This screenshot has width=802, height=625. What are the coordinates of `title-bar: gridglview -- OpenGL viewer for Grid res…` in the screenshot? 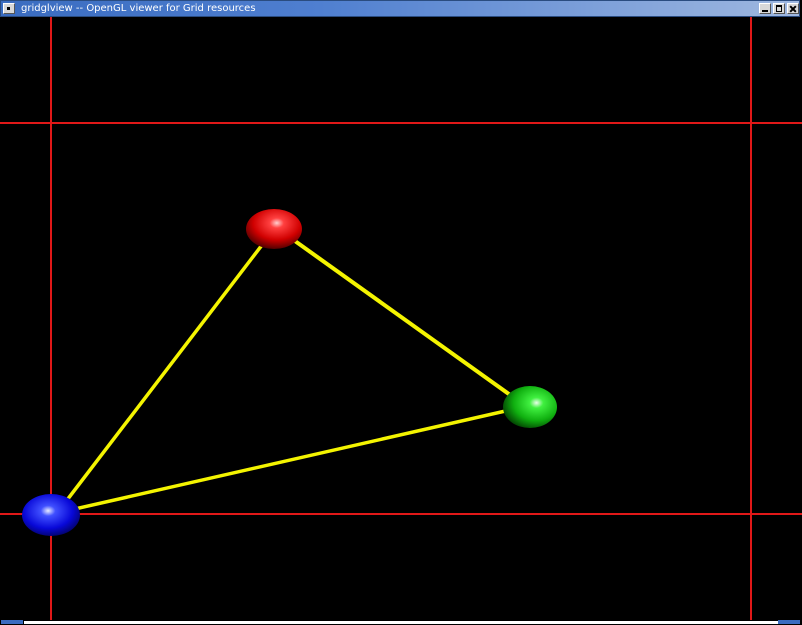 It's located at (400, 8).